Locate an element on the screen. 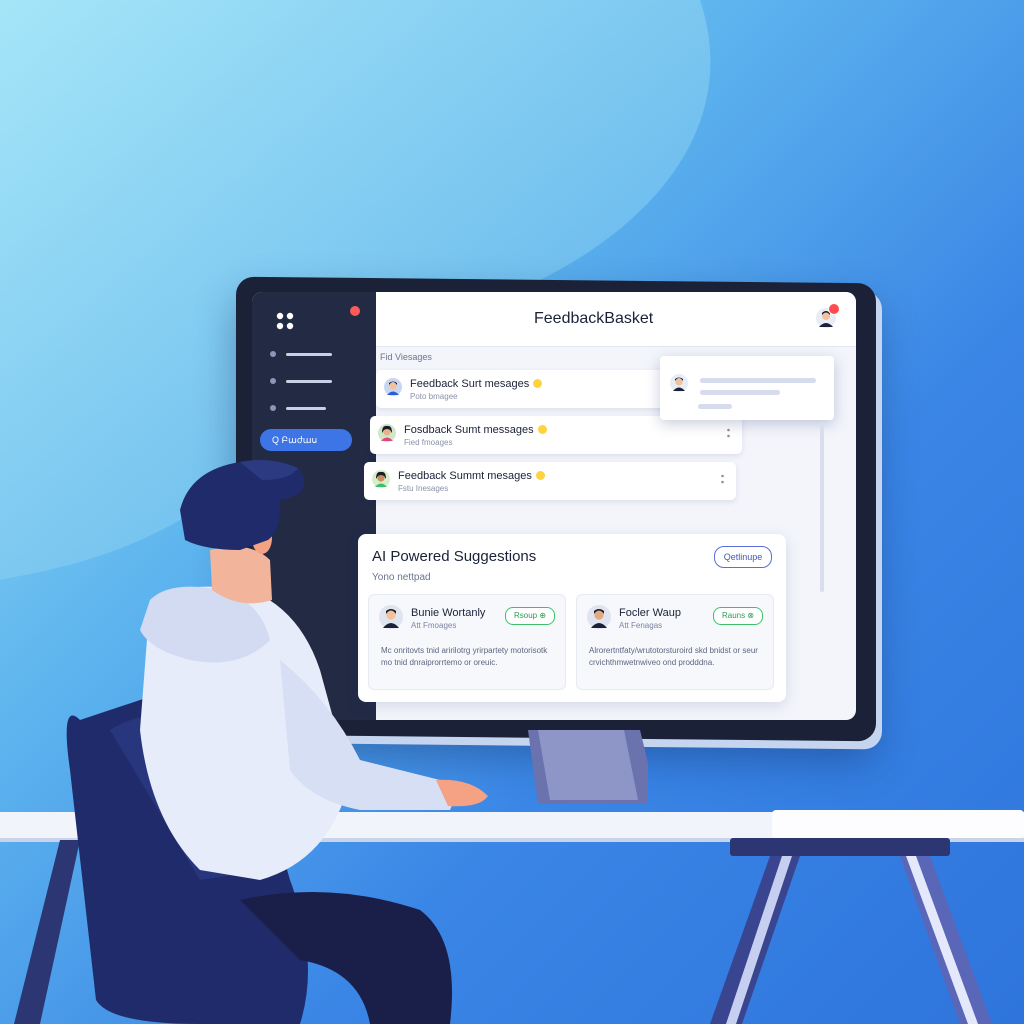 This screenshot has width=1024, height=1024. suggestion-status-pill: Rauns ⊗ is located at coordinates (738, 616).